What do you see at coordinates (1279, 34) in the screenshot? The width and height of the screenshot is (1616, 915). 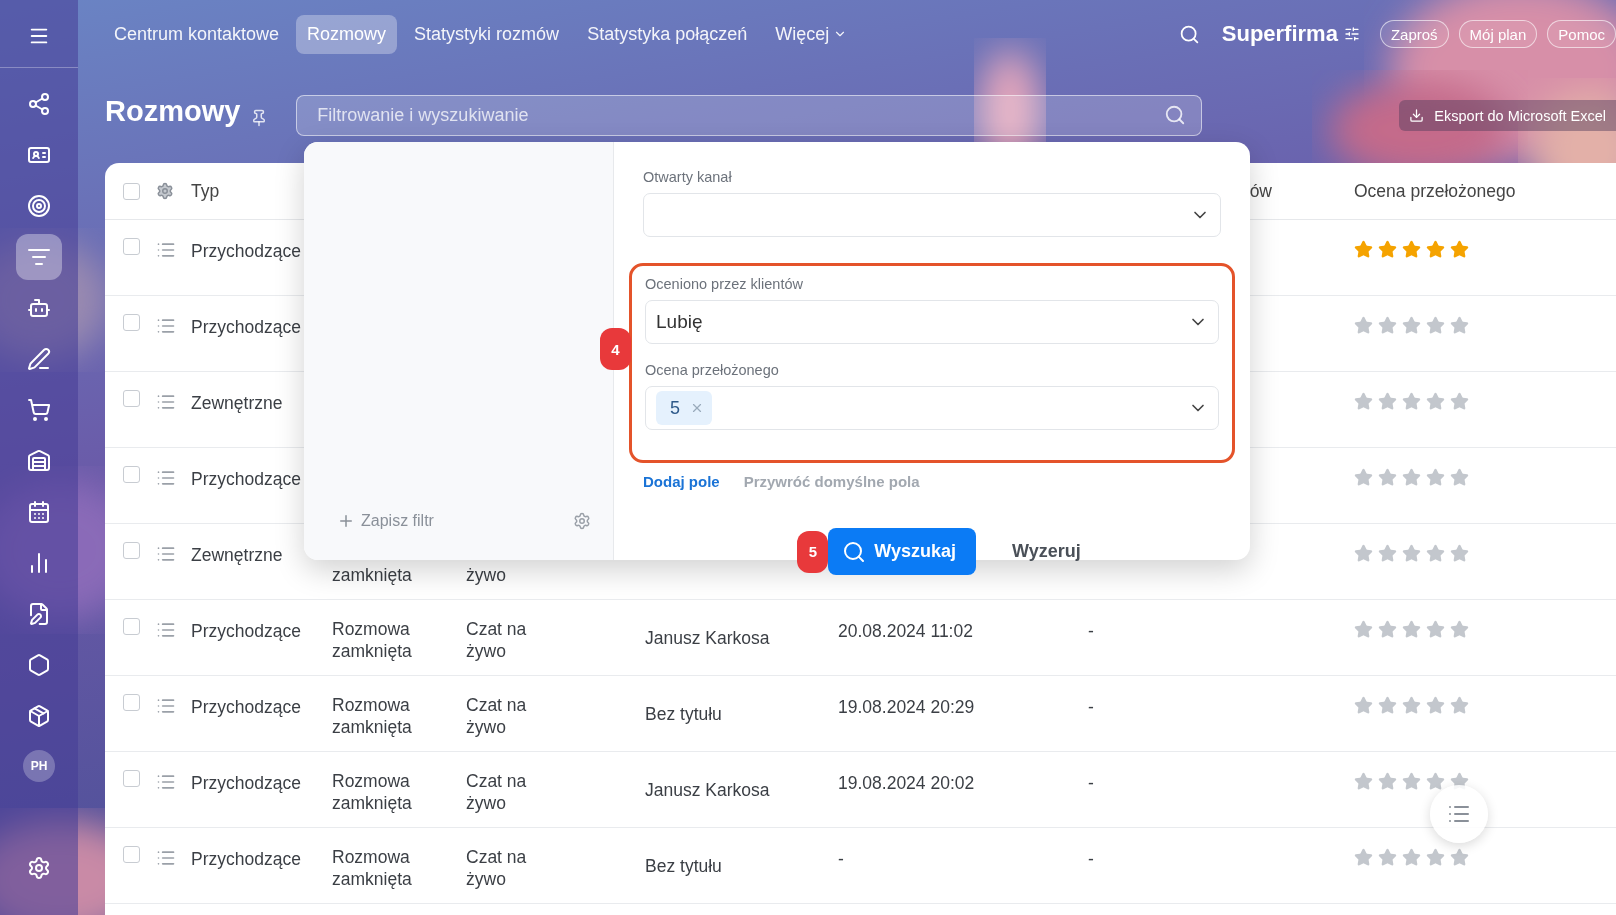 I see `company-name: Superfirma` at bounding box center [1279, 34].